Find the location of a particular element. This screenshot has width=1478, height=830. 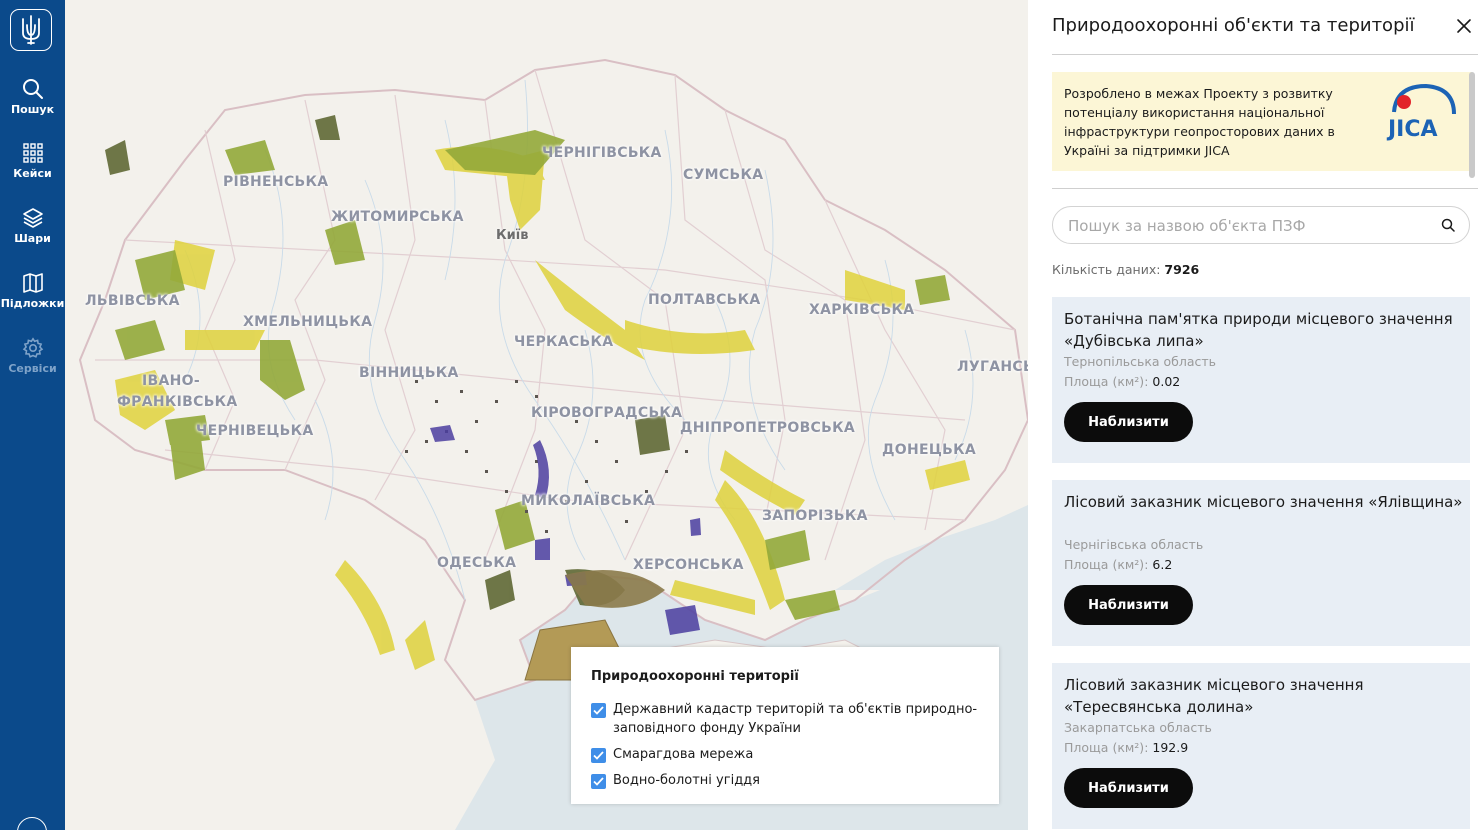

area-value: 0.02 is located at coordinates (1166, 381).